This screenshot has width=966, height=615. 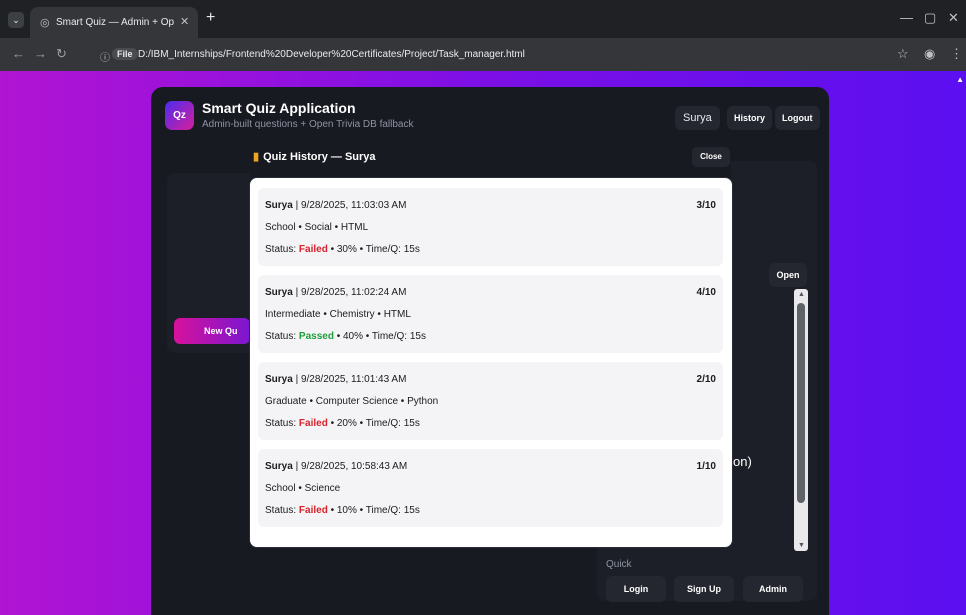 I want to click on entry-status-line: Status: Passed • 40% • Time/Q: 15s, so click(x=345, y=336).